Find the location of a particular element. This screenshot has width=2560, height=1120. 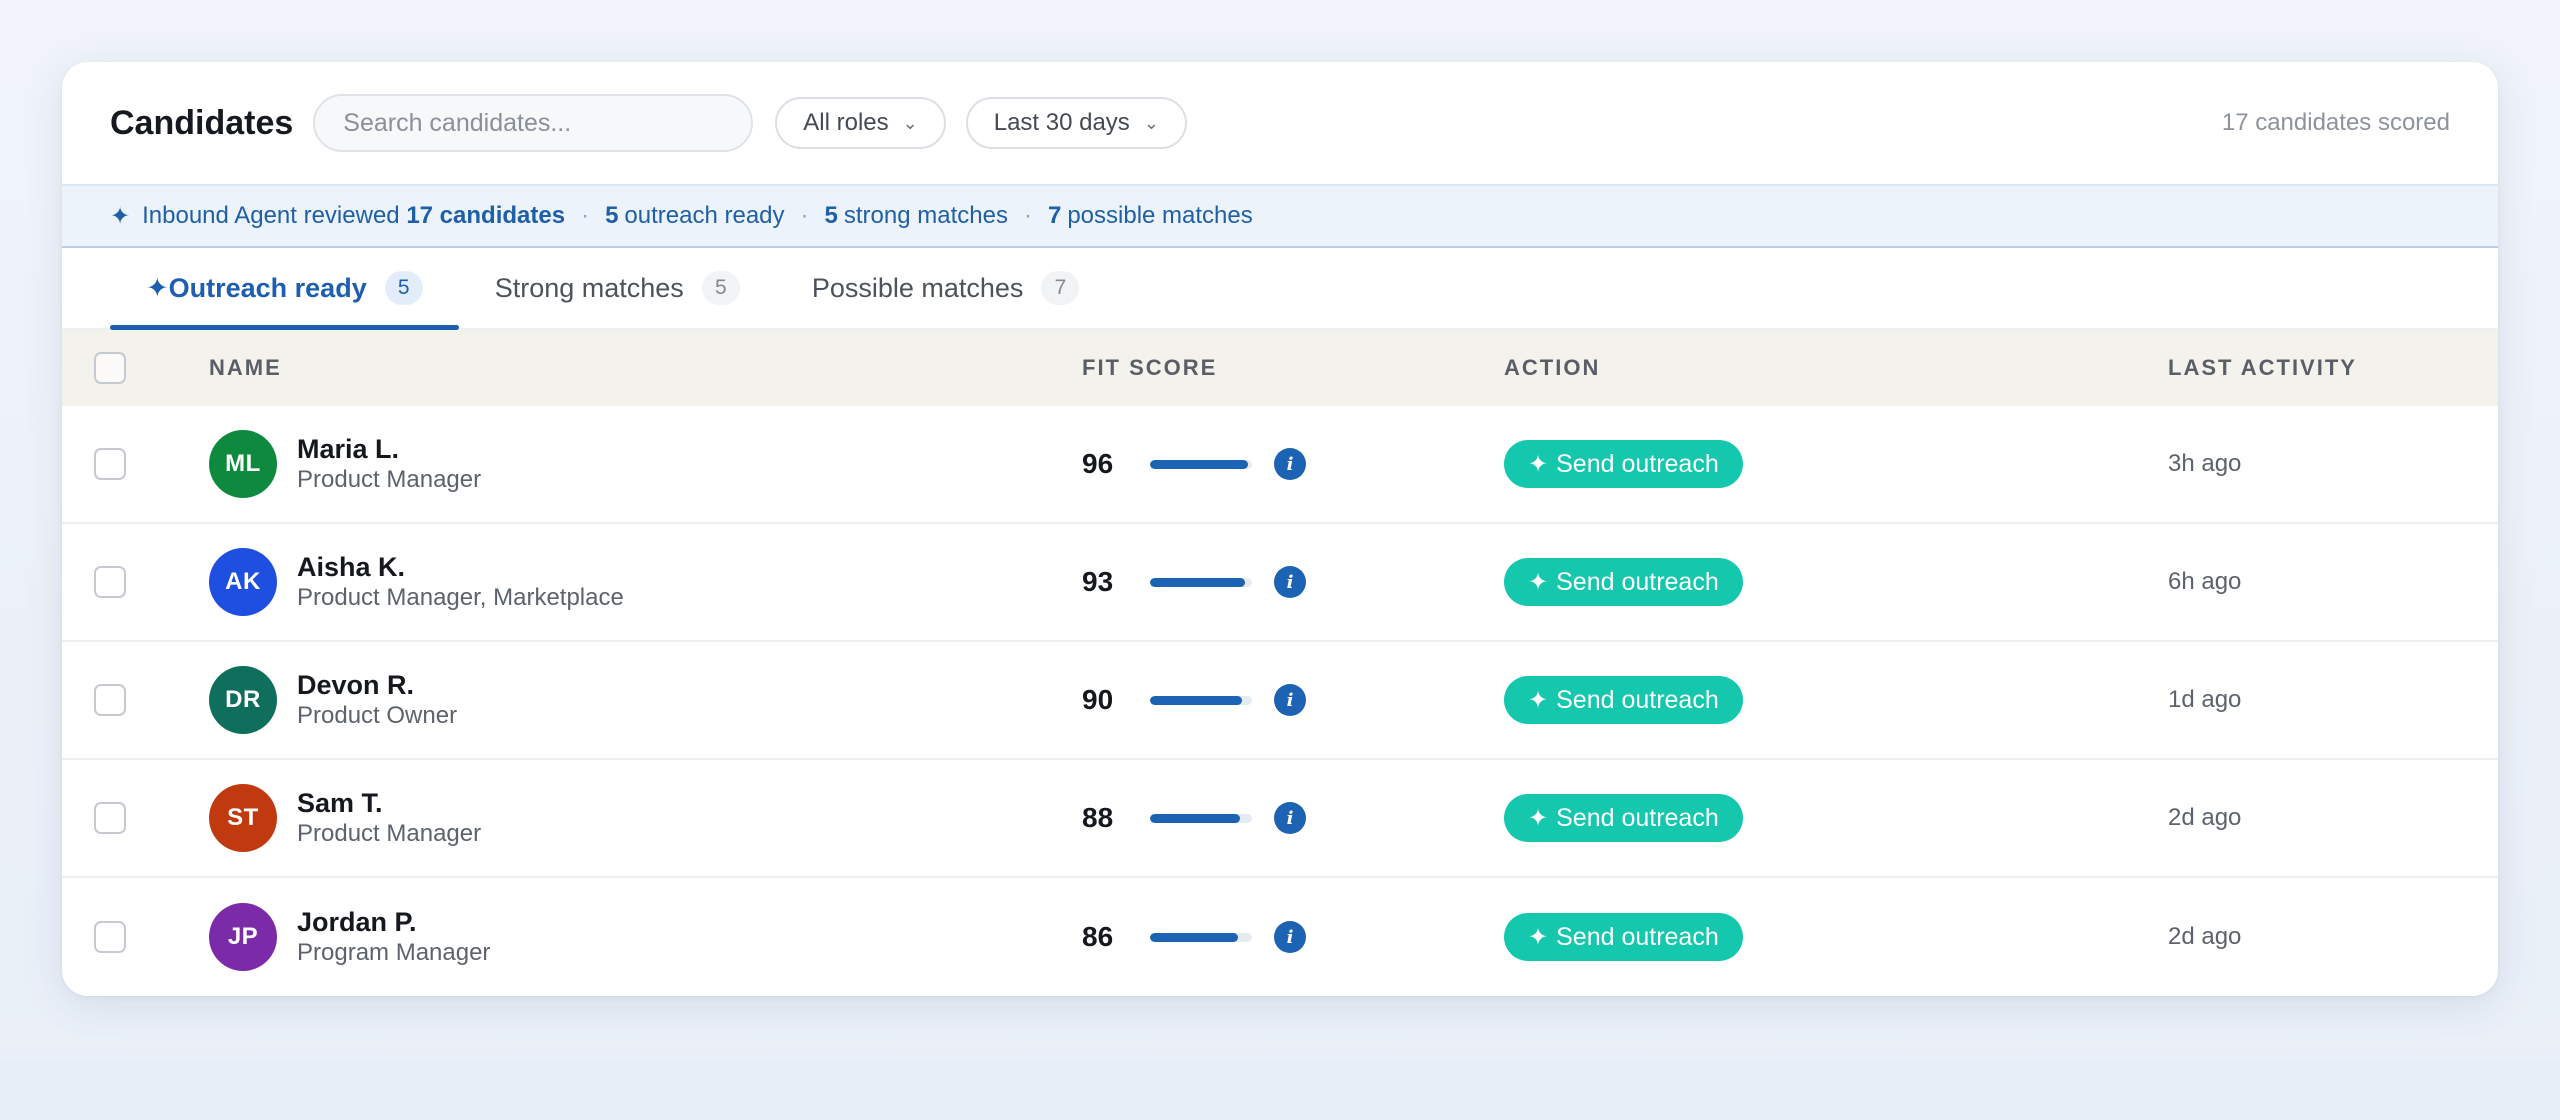

date-filter-label: Last 30 days is located at coordinates (1061, 122).